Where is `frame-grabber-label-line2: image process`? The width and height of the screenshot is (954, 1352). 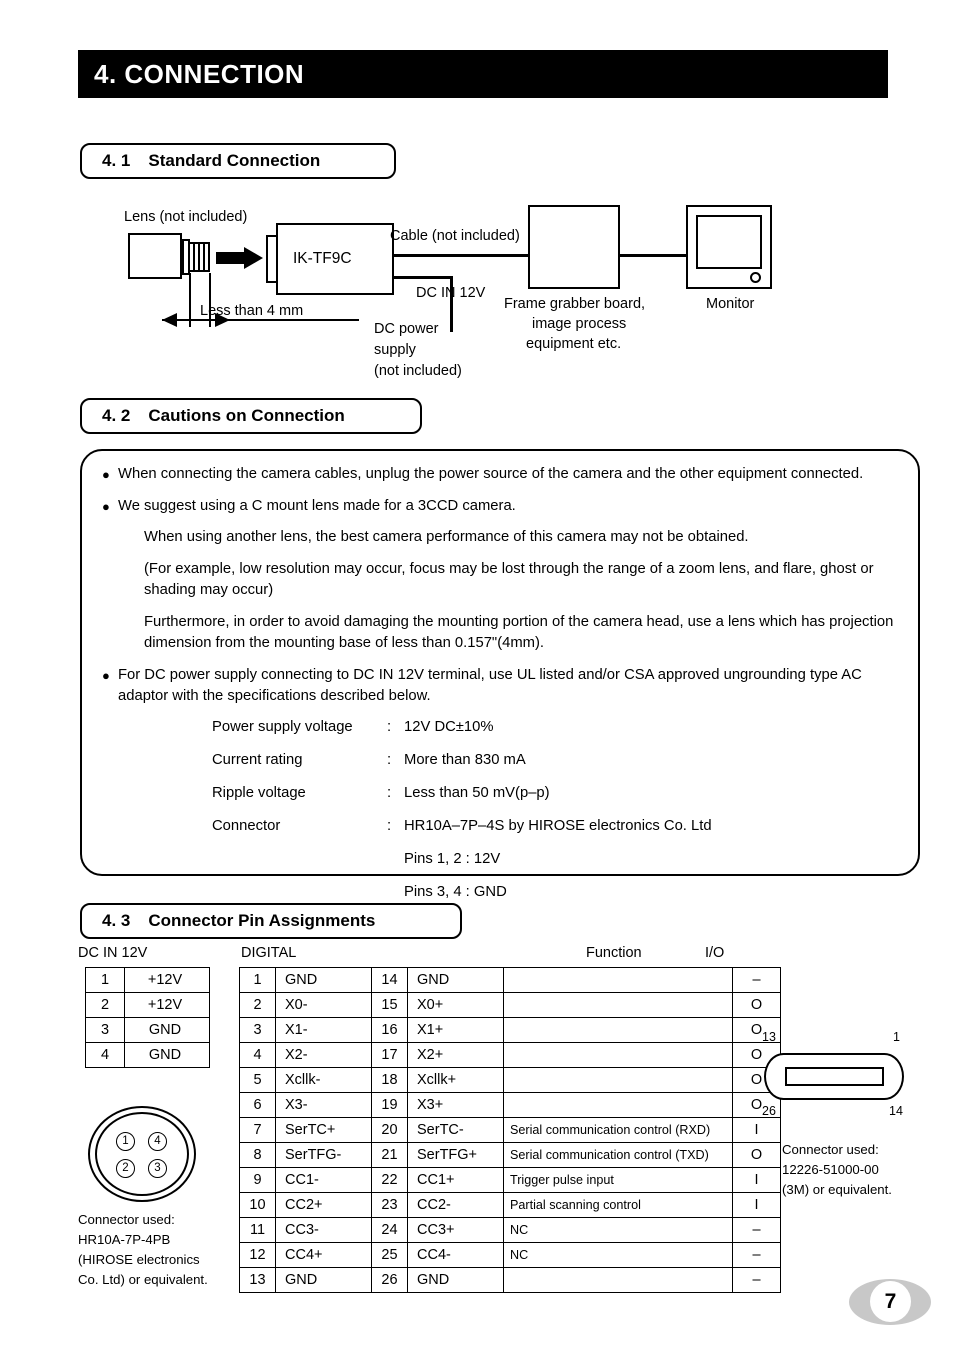 frame-grabber-label-line2: image process is located at coordinates (579, 324).